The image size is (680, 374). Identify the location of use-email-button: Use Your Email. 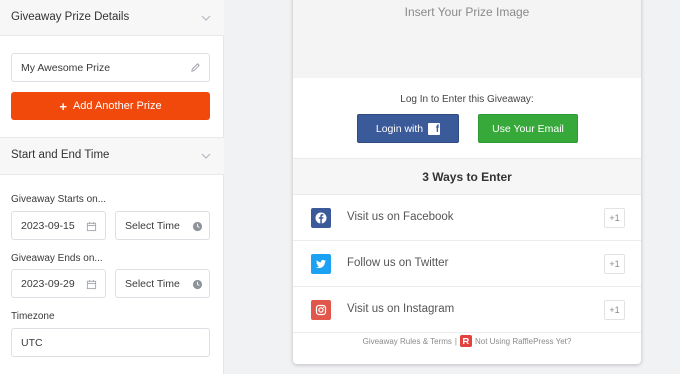
(528, 128).